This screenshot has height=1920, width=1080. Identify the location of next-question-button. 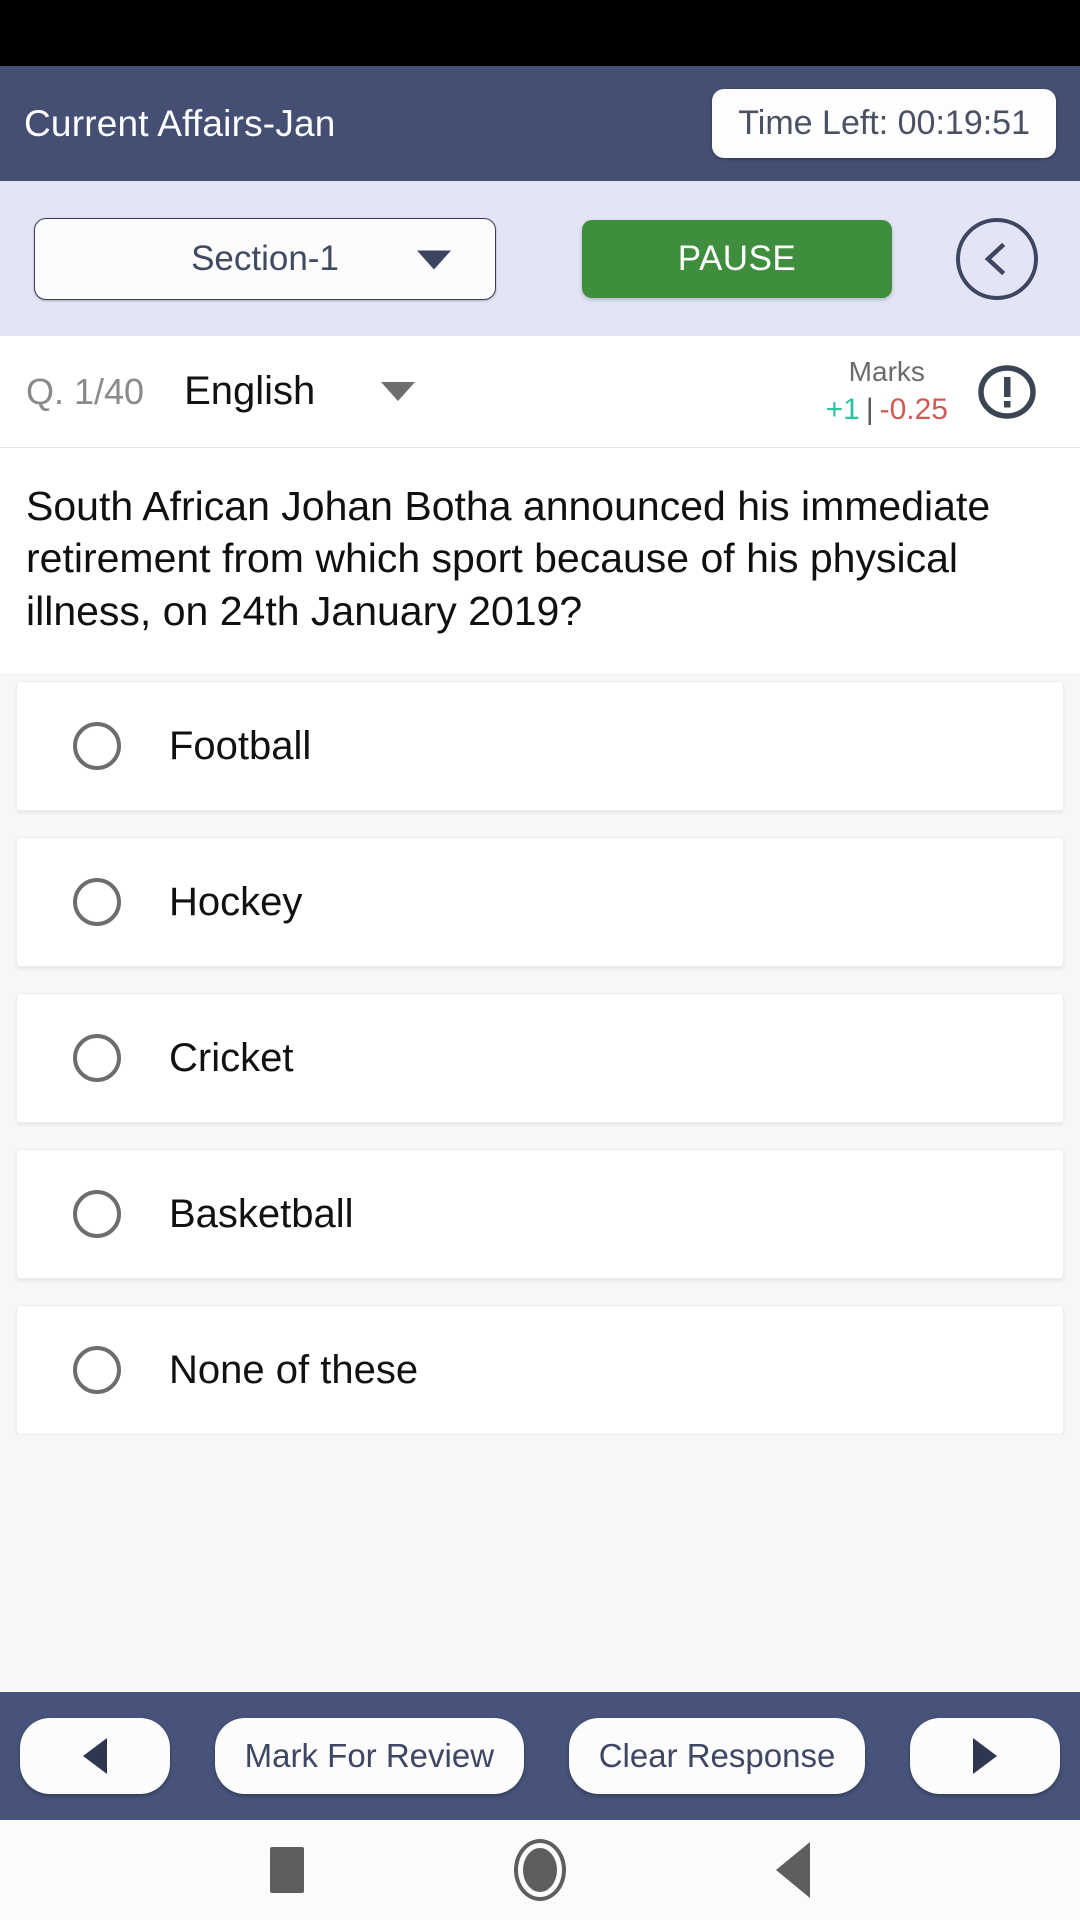
(984, 1756).